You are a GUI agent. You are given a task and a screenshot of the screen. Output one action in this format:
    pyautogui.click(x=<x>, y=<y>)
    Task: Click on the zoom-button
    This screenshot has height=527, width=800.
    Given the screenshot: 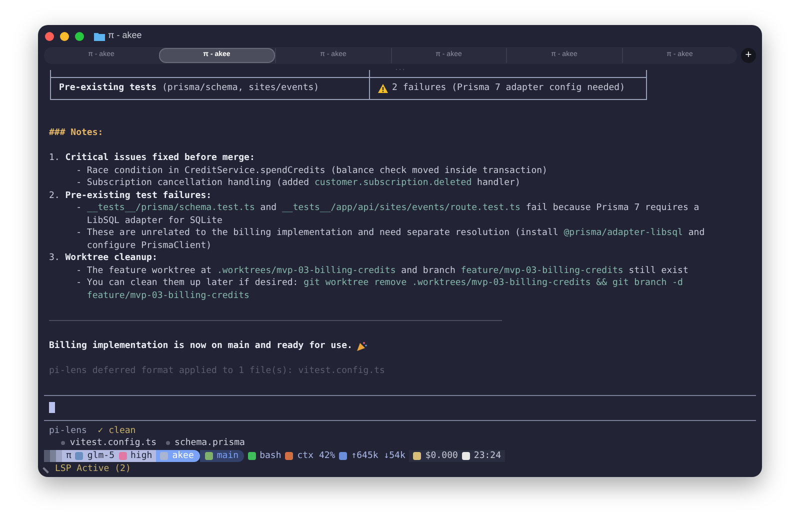 What is the action you would take?
    pyautogui.click(x=79, y=36)
    